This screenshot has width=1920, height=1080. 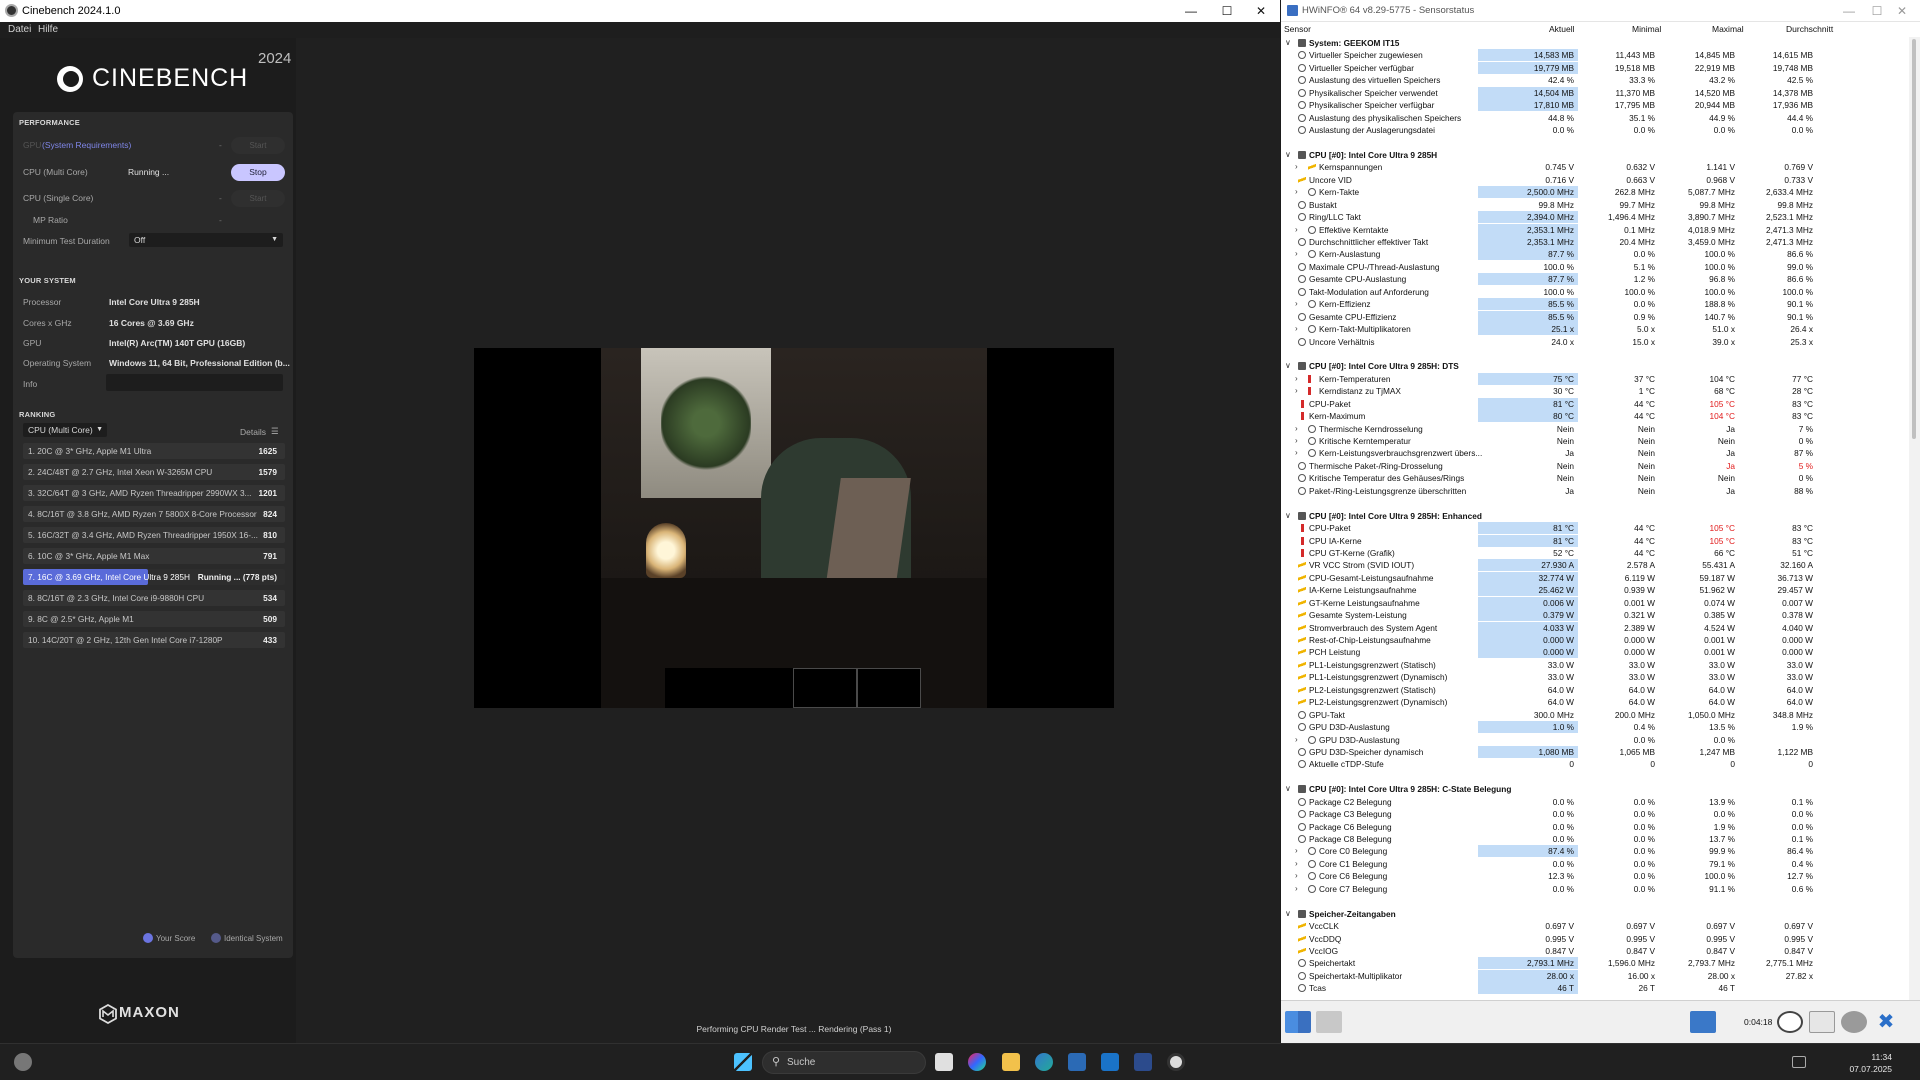 What do you see at coordinates (253, 432) in the screenshot?
I see `details-link: Details` at bounding box center [253, 432].